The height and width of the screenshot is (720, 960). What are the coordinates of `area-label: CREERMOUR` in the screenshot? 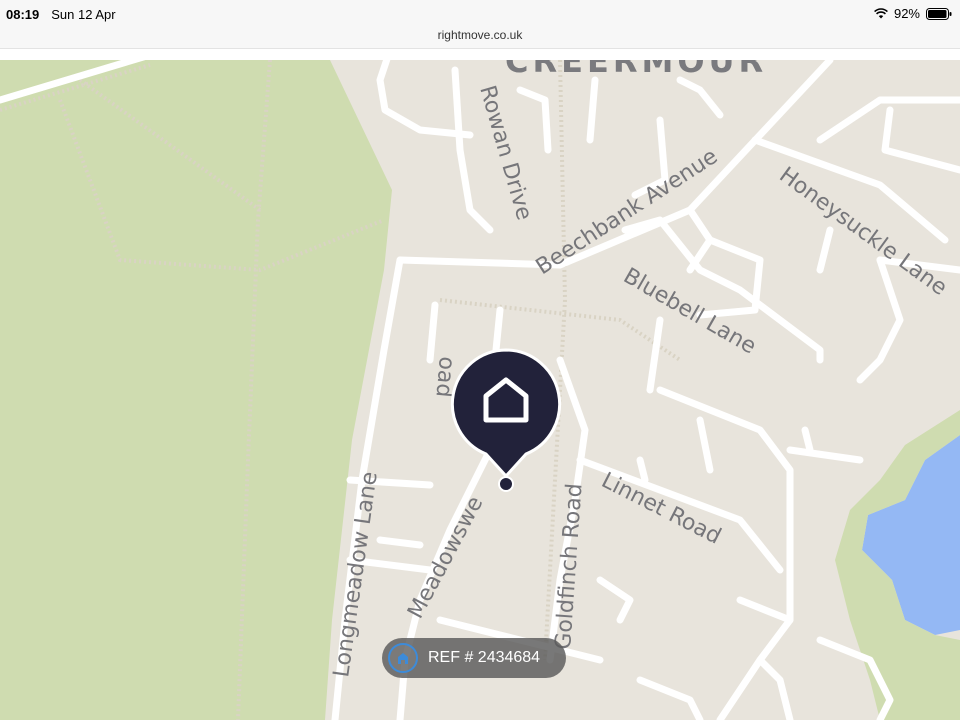 It's located at (636, 70).